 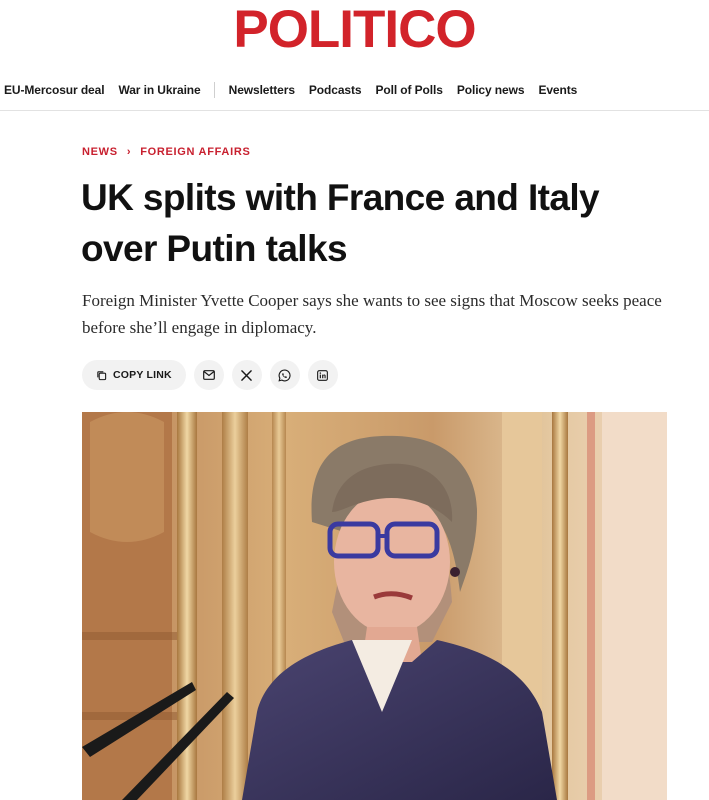 I want to click on breadcrumb: NEWS › FOREIGN AFFAIRS, so click(x=166, y=152).